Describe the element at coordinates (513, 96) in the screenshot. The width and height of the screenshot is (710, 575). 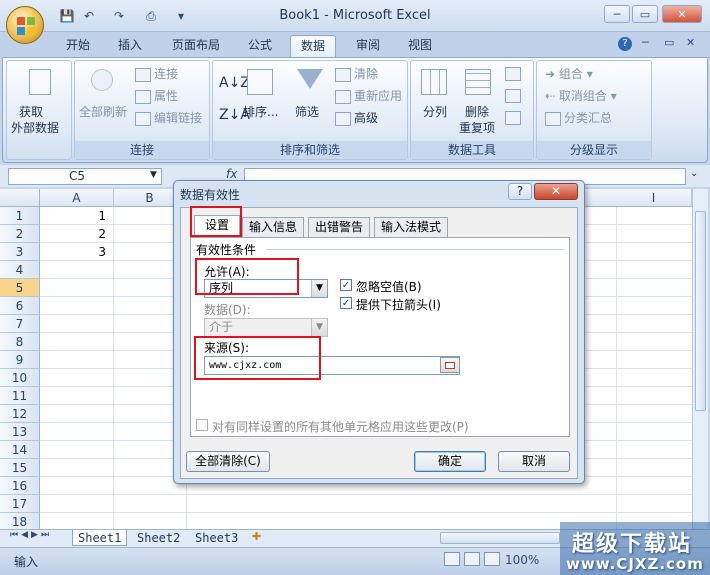
I see `consolidate-icon` at that location.